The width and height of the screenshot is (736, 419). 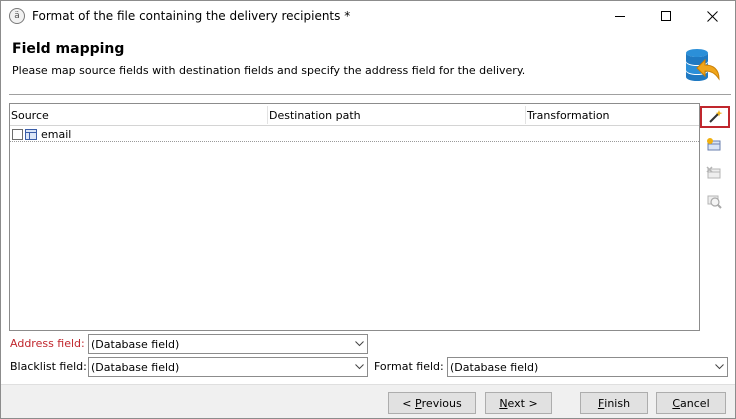 What do you see at coordinates (441, 403) in the screenshot?
I see `previous-button-label: revious` at bounding box center [441, 403].